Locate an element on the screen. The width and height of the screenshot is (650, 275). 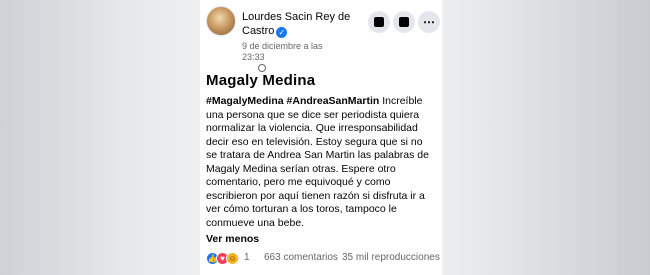
bookmark-icon is located at coordinates (379, 22).